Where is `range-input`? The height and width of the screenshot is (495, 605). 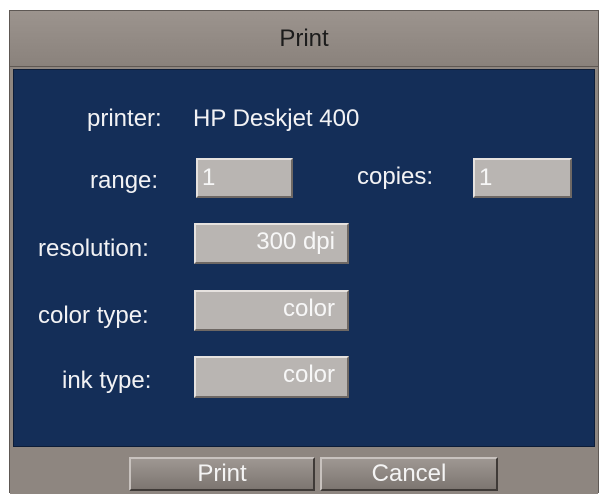
range-input is located at coordinates (244, 178).